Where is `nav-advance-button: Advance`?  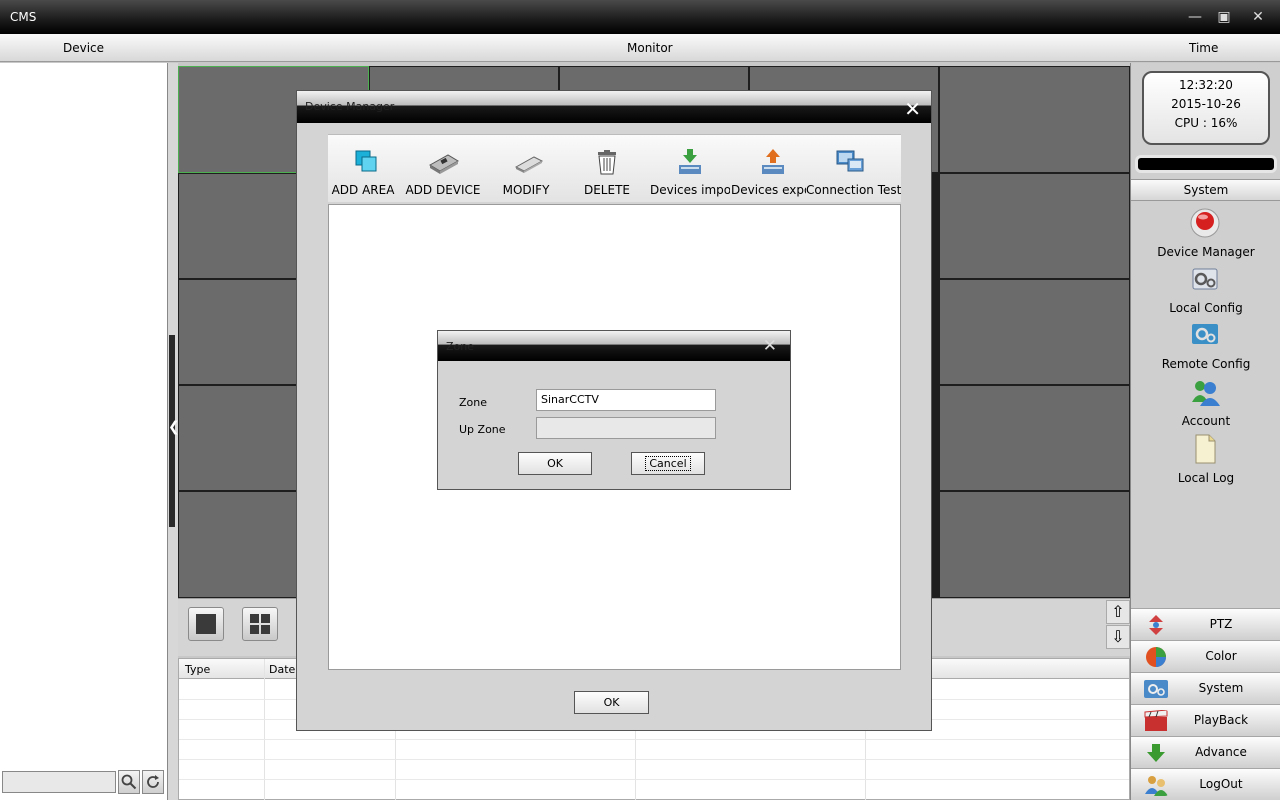 nav-advance-button: Advance is located at coordinates (1205, 752).